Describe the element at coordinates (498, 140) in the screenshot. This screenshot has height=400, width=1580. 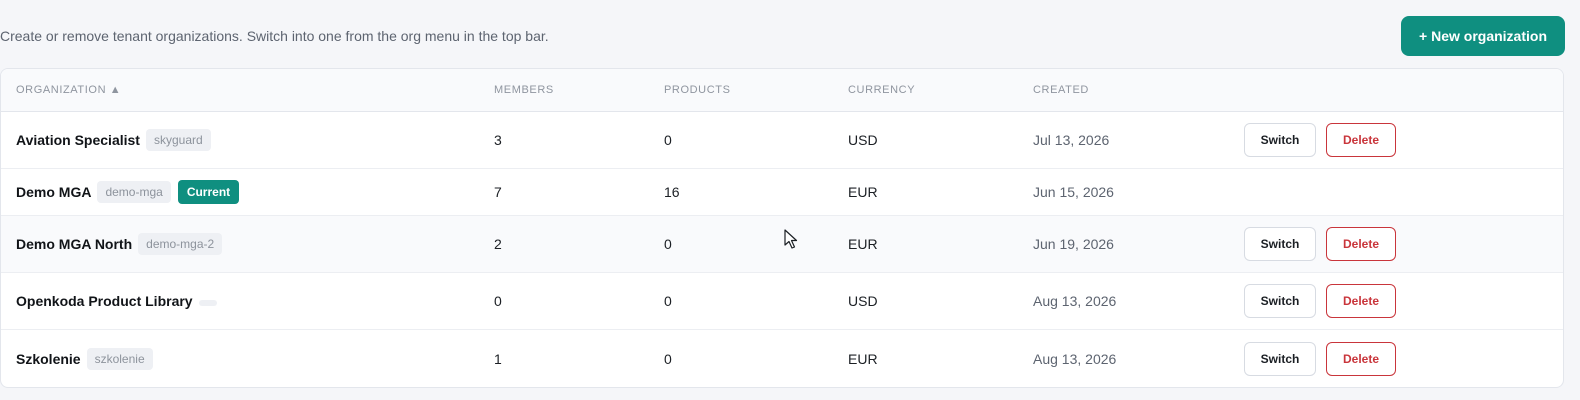
I see `members-cell: 3` at that location.